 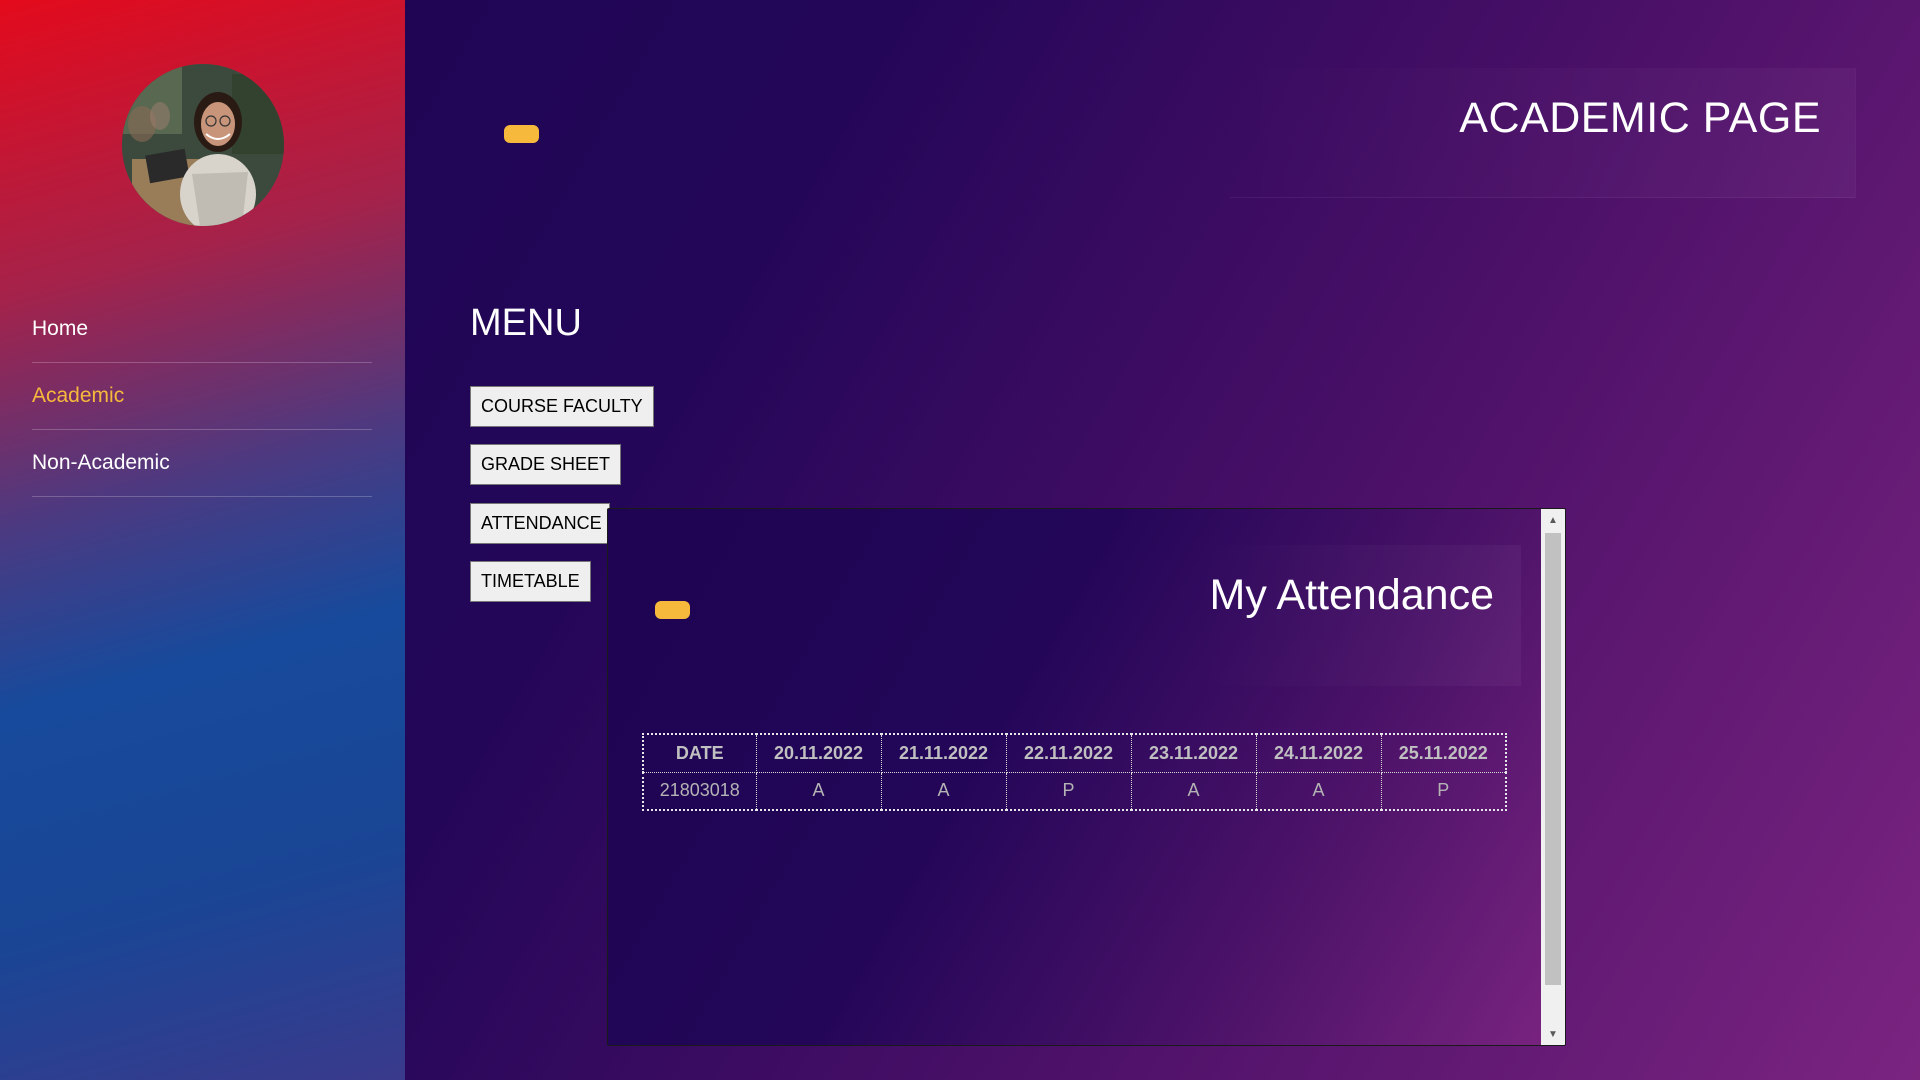 I want to click on sidebar-item-academic: Academic, so click(x=202, y=396).